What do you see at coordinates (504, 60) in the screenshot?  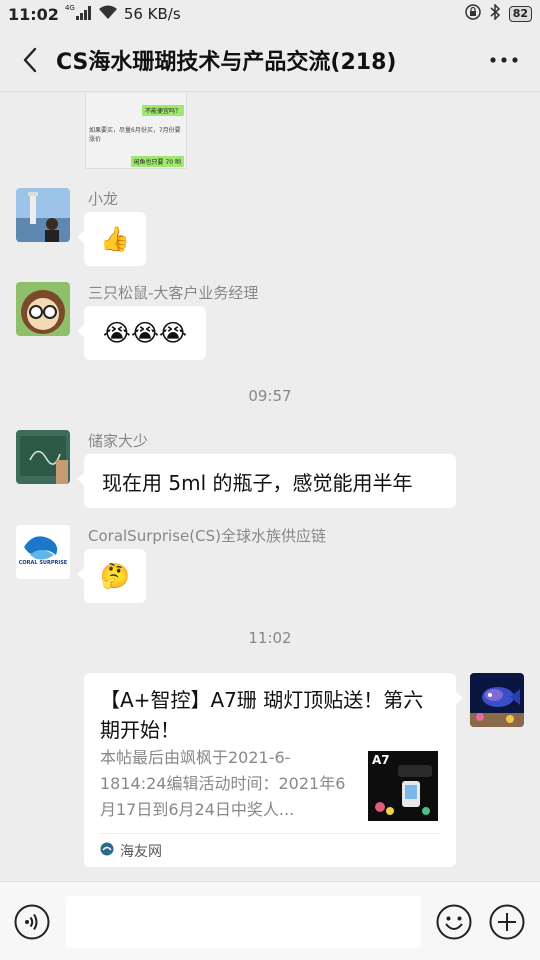 I see `more-options-icon` at bounding box center [504, 60].